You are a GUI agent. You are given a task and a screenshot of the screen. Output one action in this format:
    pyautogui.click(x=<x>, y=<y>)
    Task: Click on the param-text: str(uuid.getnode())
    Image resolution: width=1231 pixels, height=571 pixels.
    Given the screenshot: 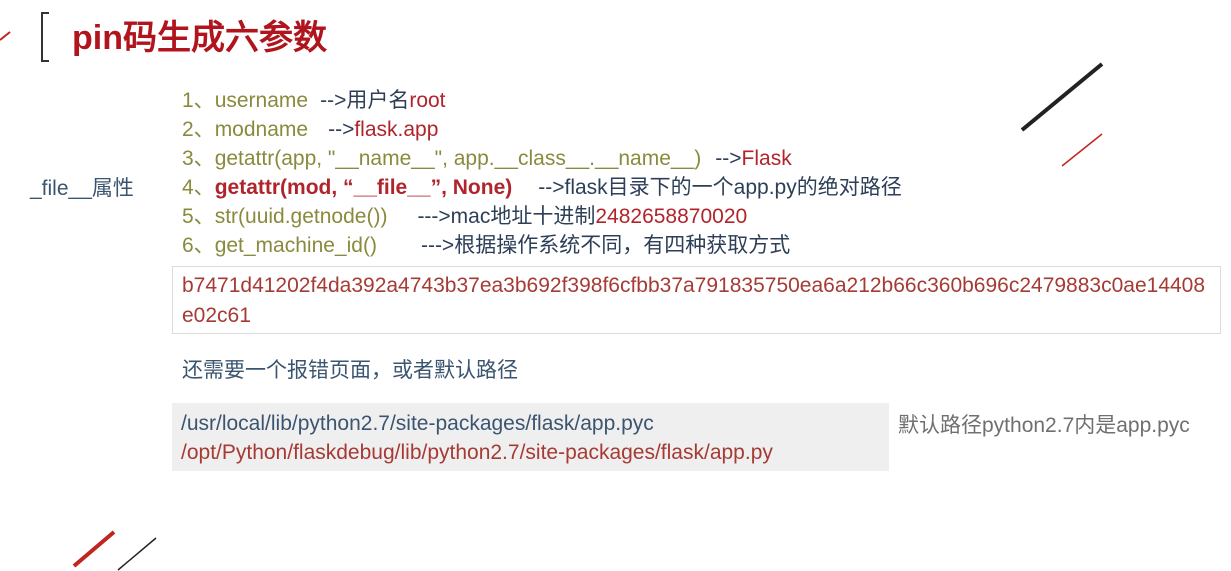 What is the action you would take?
    pyautogui.click(x=301, y=216)
    